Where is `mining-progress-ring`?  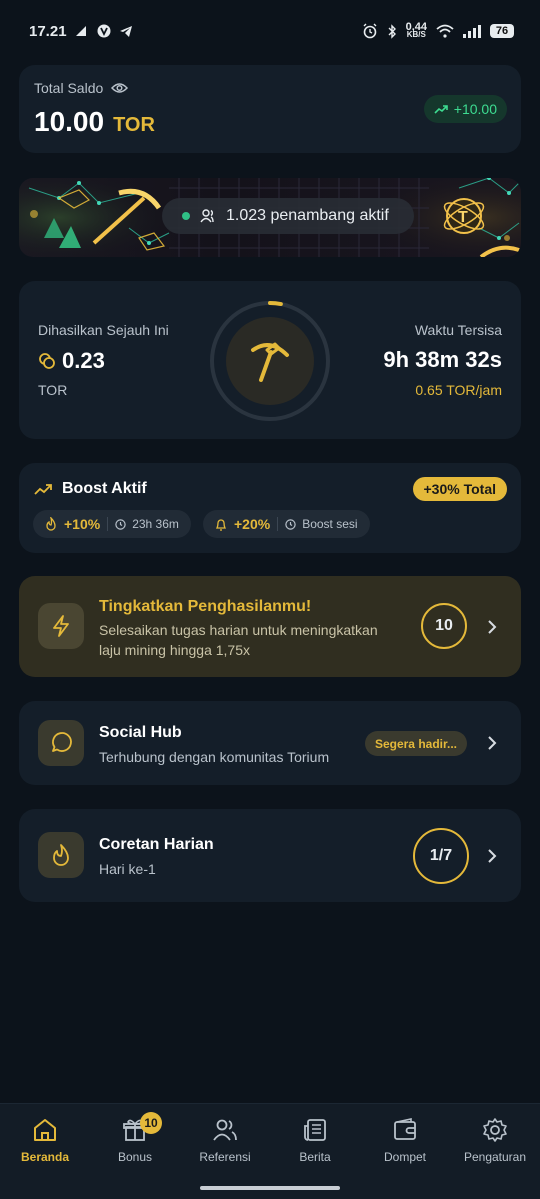
mining-progress-ring is located at coordinates (270, 361).